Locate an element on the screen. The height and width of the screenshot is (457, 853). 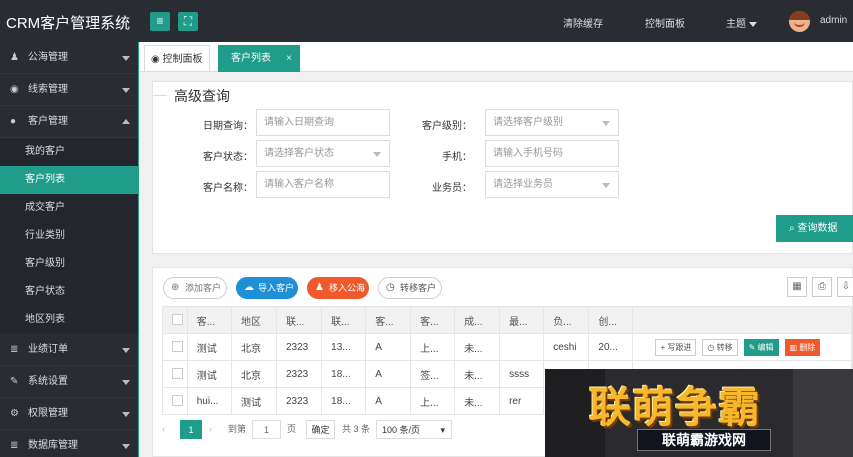
add-customer-button: ⊕ 添加客户 is located at coordinates (195, 288).